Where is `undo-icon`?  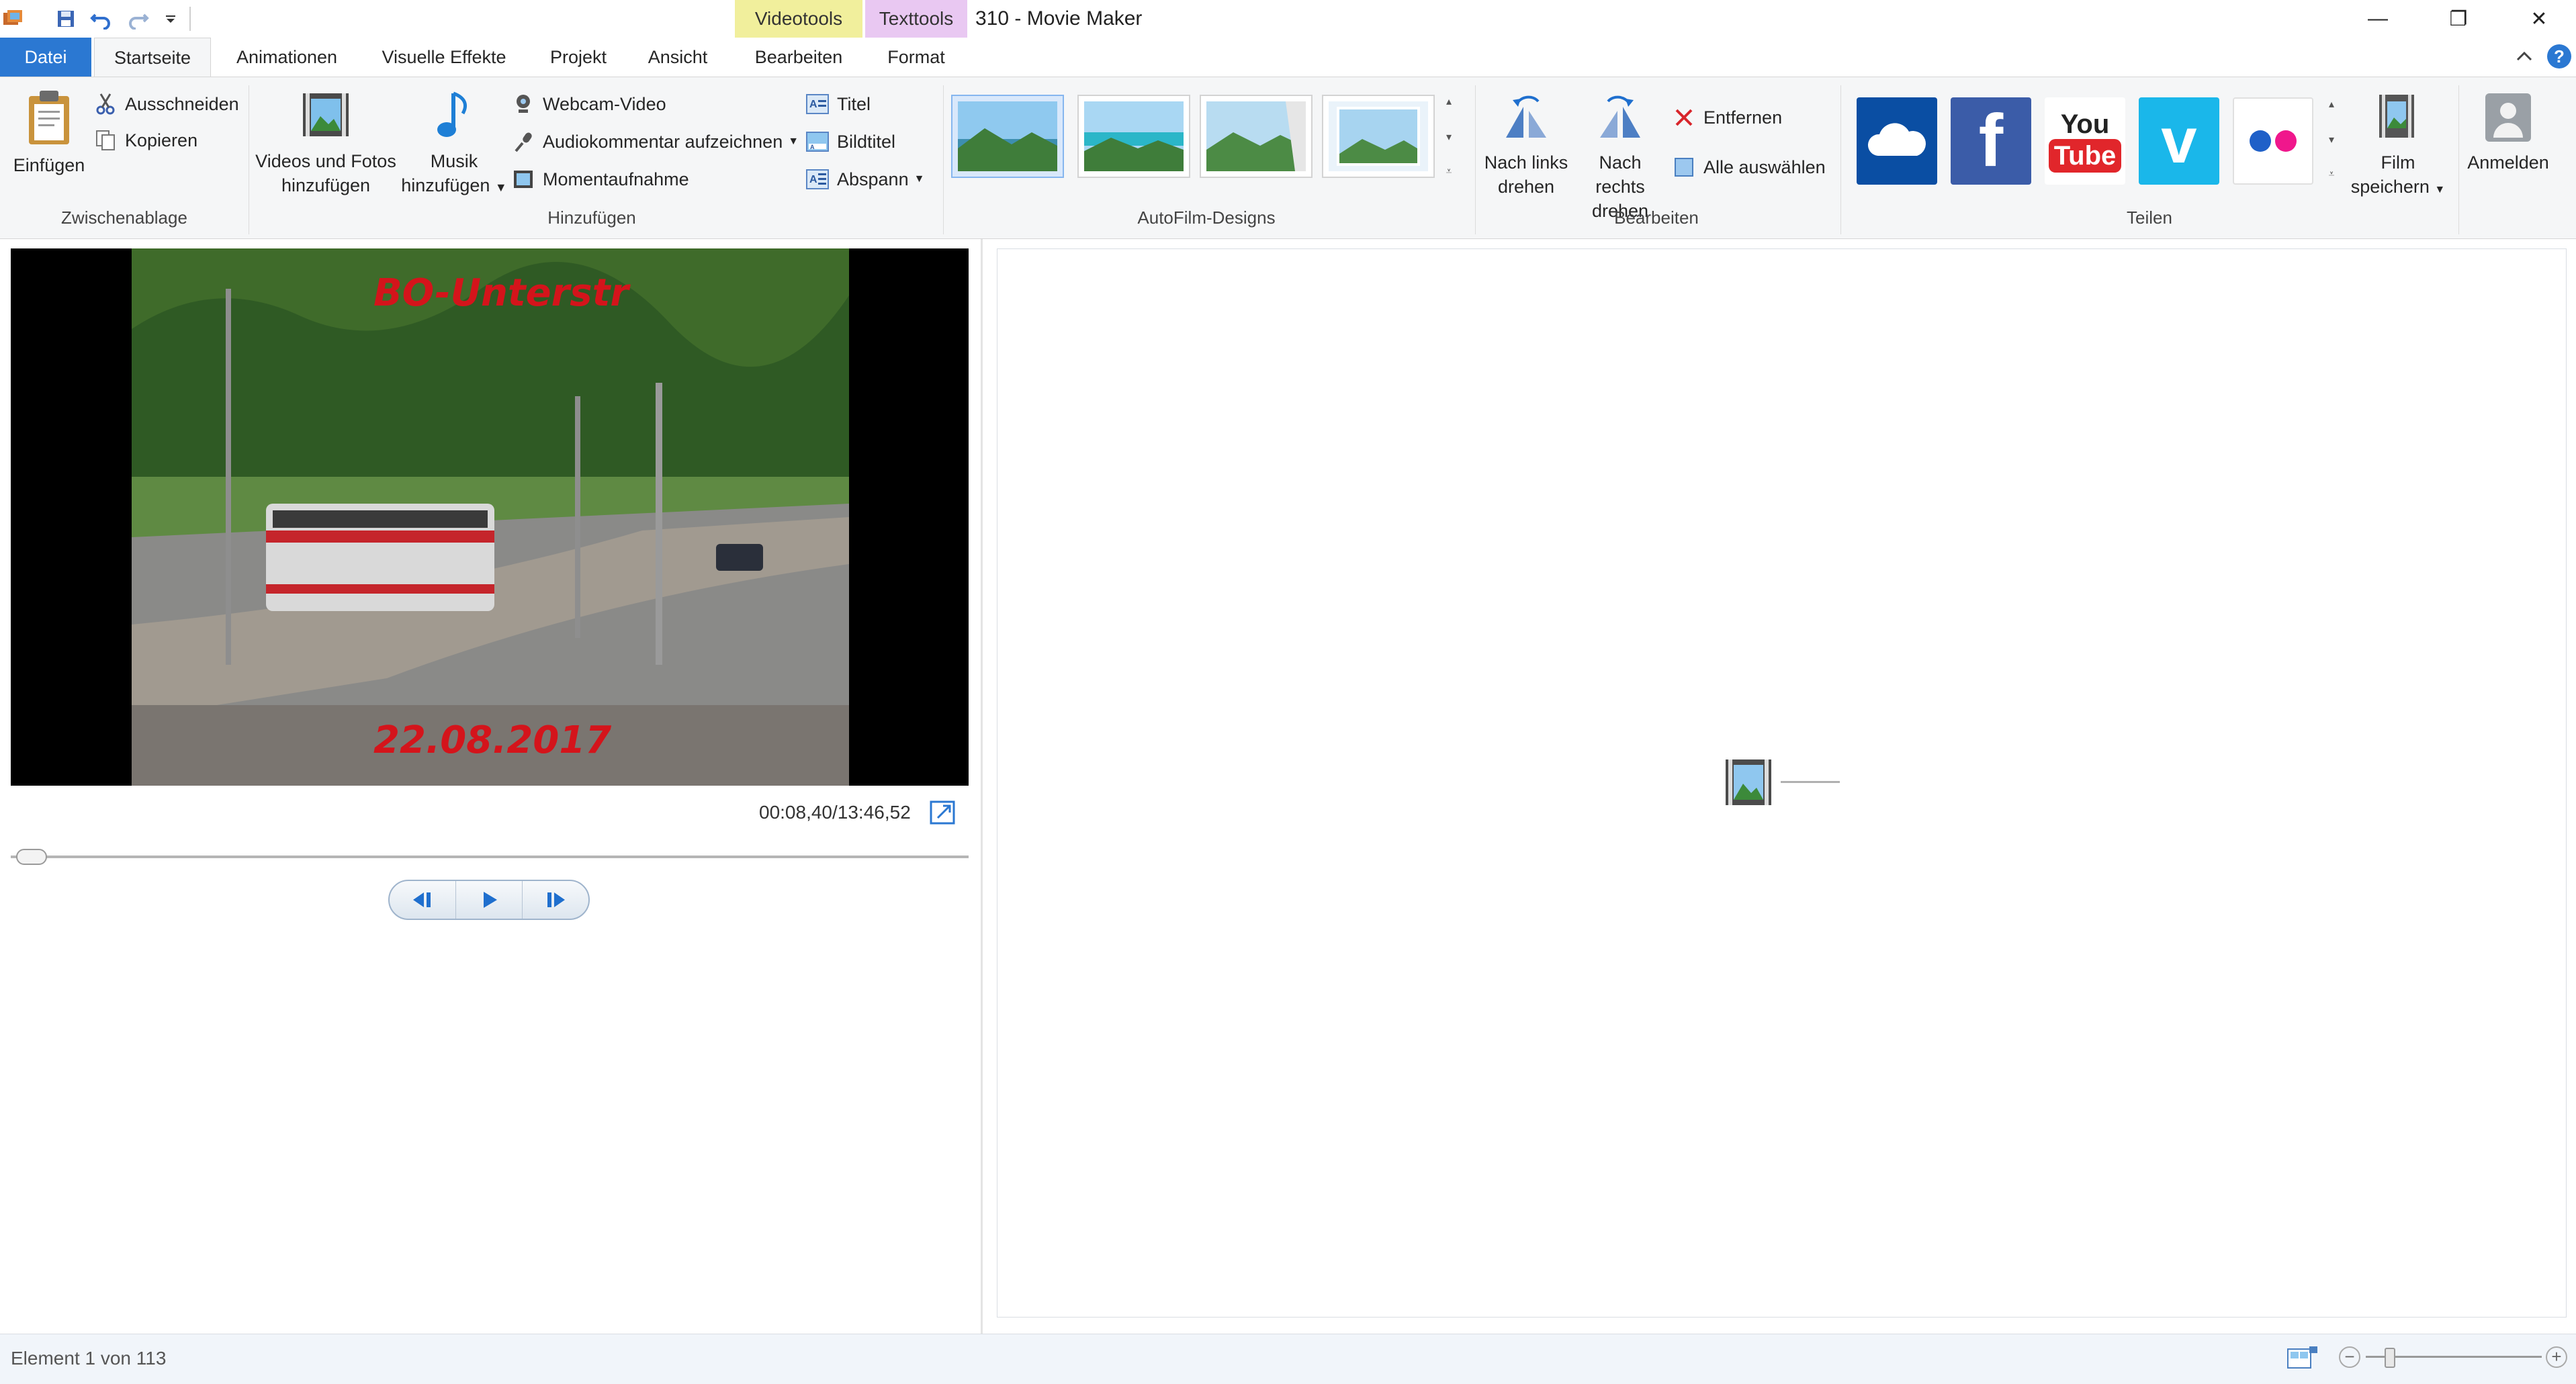 undo-icon is located at coordinates (101, 19).